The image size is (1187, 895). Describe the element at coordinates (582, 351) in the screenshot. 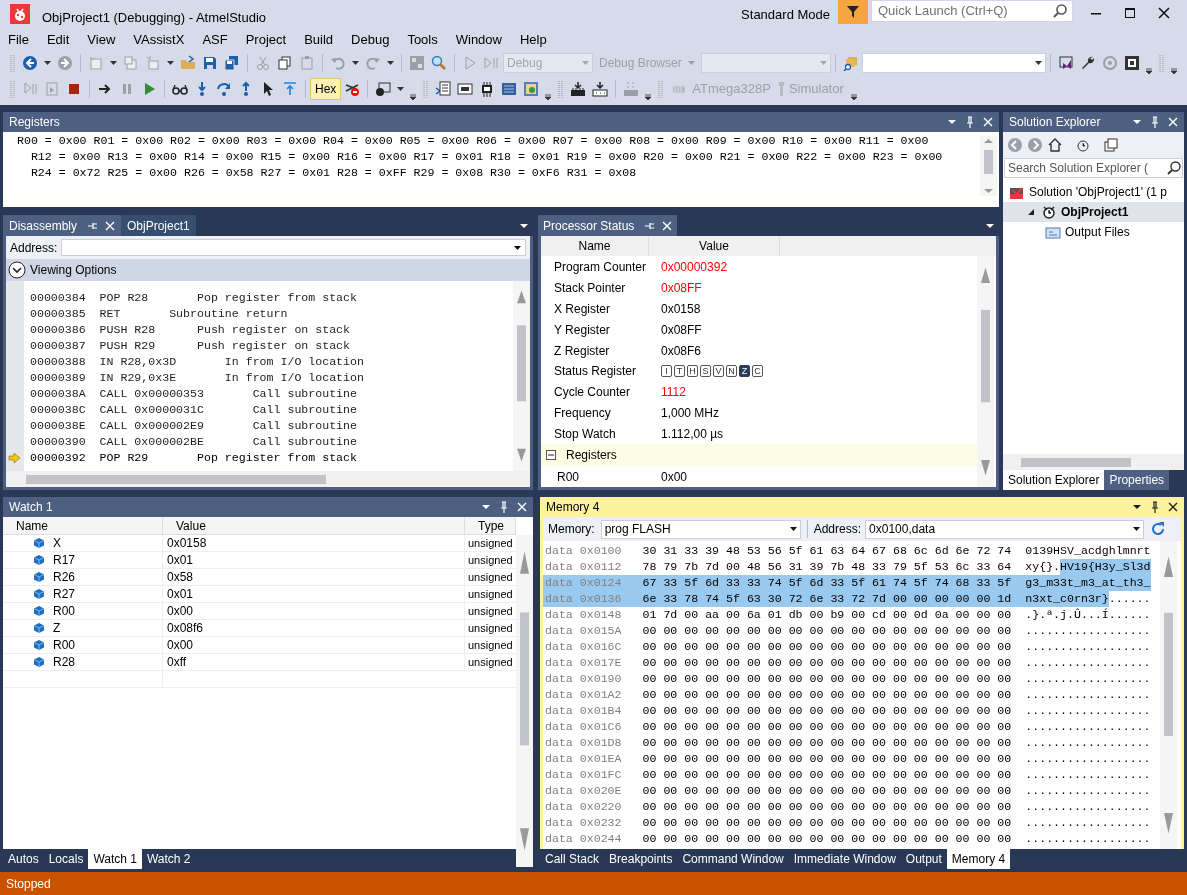

I see `property-name: Z Register` at that location.